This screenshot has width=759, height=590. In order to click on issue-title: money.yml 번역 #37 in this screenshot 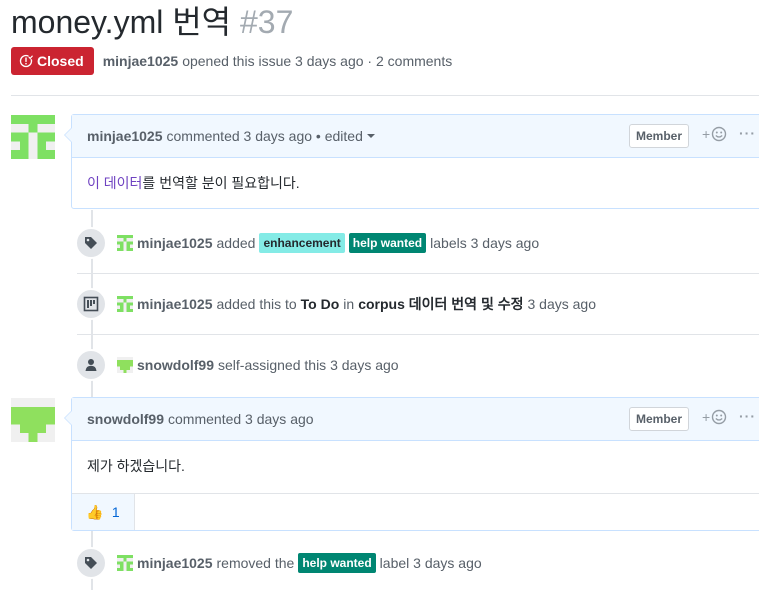, I will do `click(152, 22)`.